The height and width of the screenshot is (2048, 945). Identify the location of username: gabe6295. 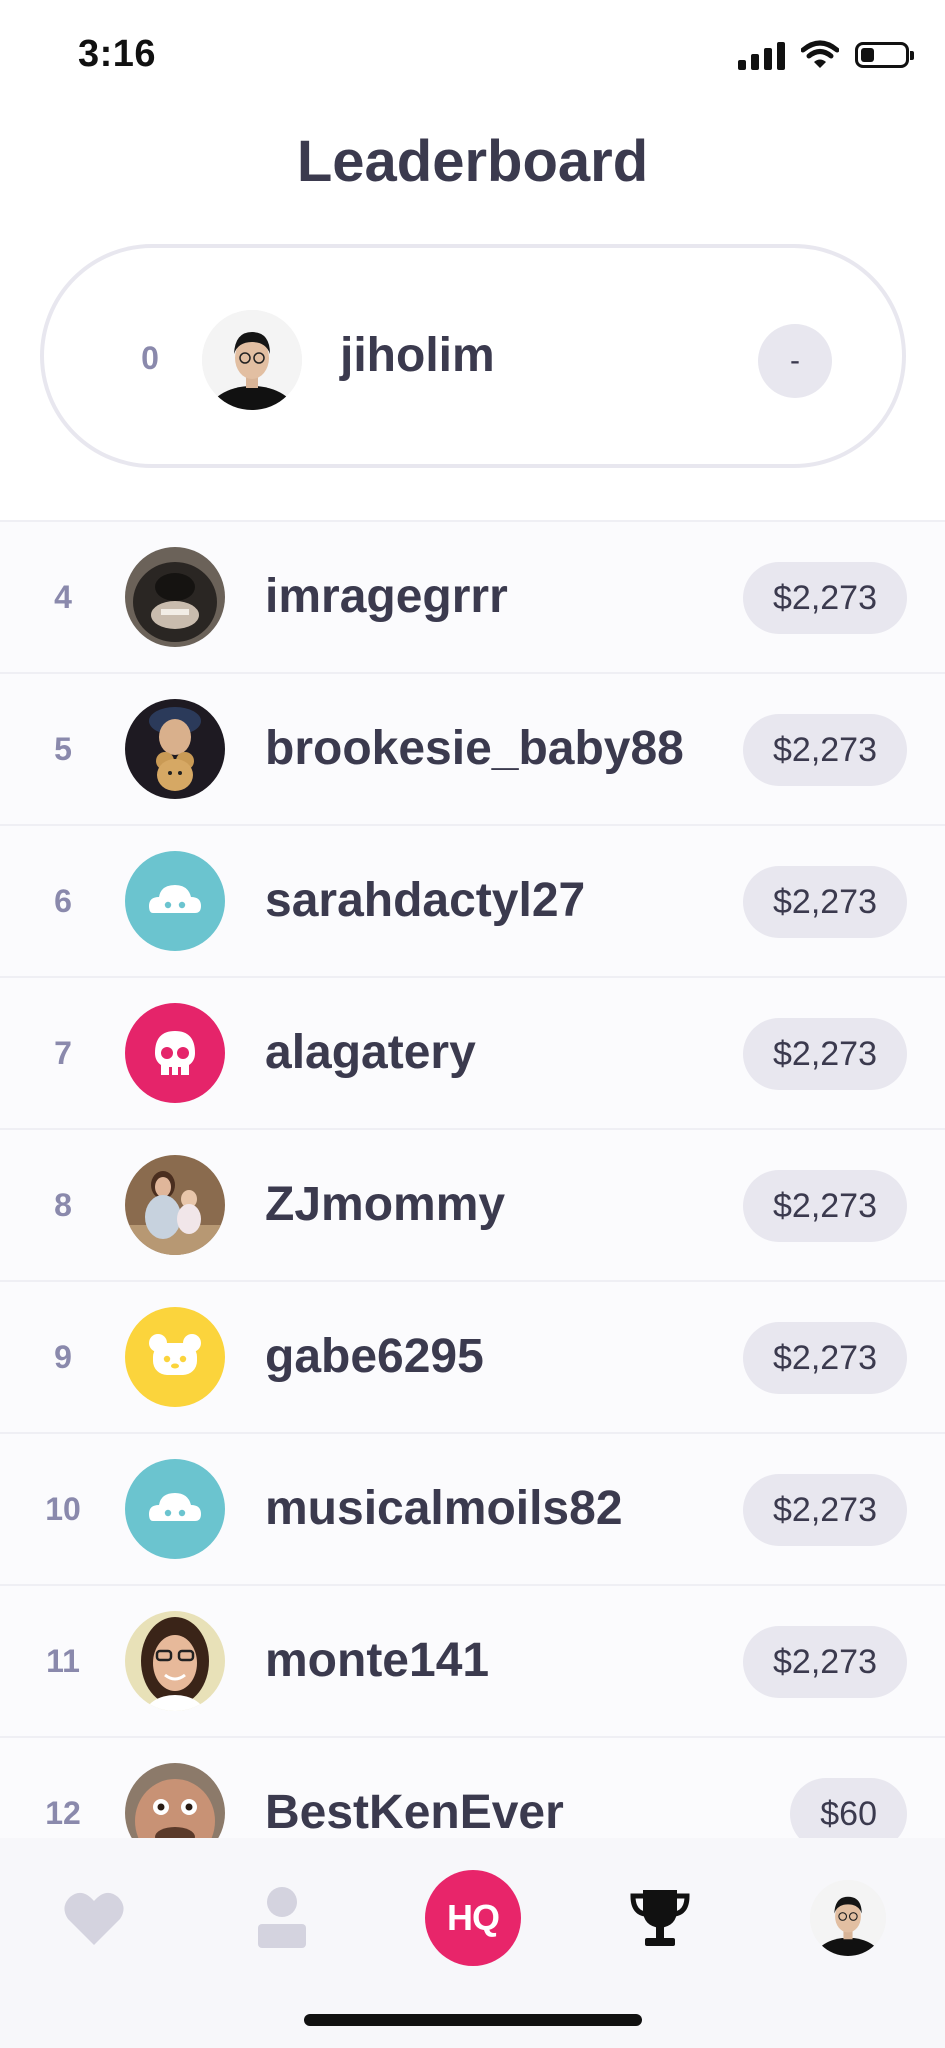
(374, 1356).